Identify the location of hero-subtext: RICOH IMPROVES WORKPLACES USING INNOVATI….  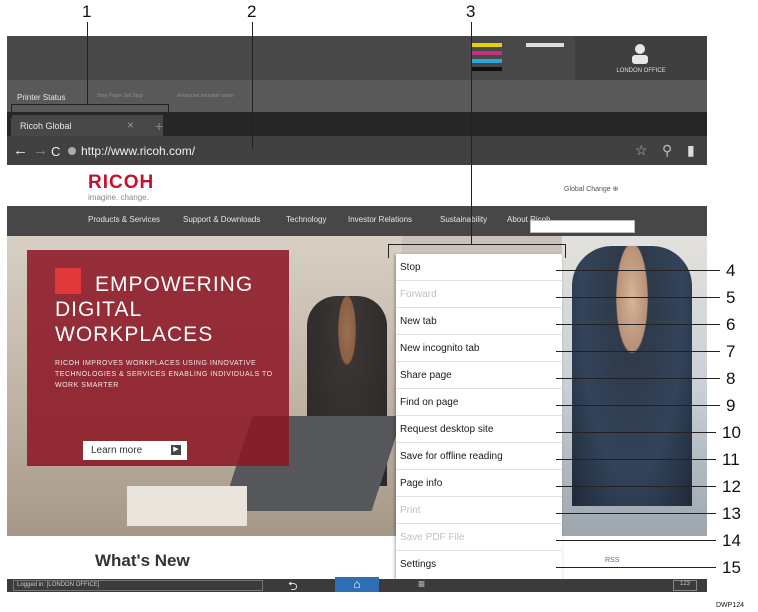
(164, 374).